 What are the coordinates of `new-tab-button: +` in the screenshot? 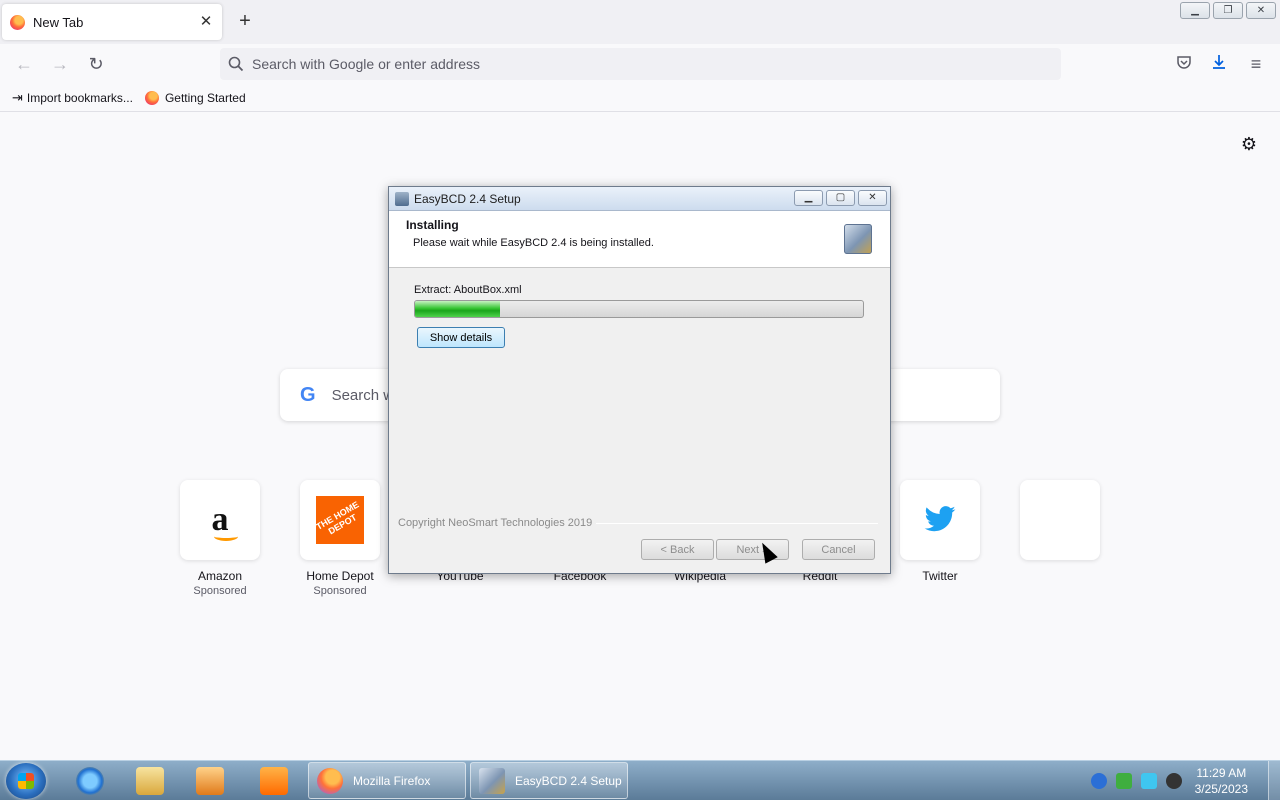 It's located at (245, 22).